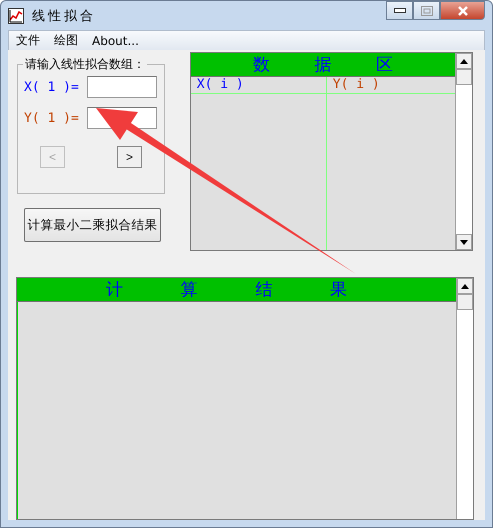 This screenshot has height=528, width=493. I want to click on field-label: X( 1 )=, so click(52, 87).